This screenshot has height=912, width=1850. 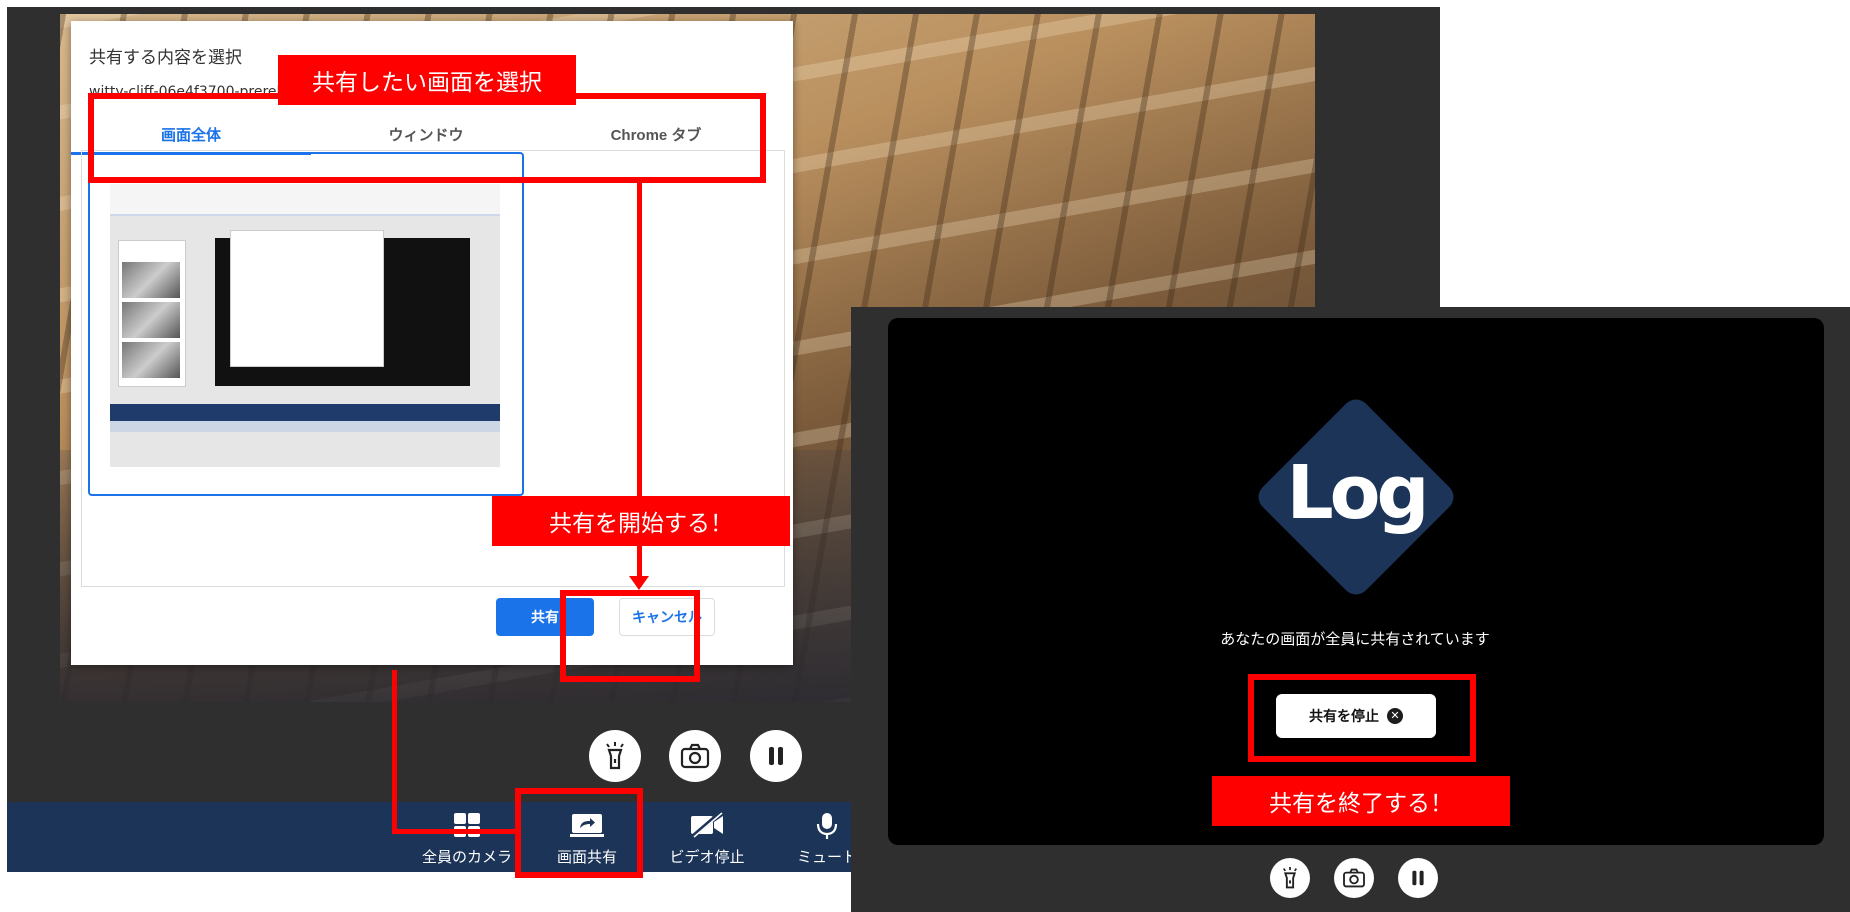 What do you see at coordinates (579, 833) in the screenshot?
I see `annotation-highlight-screen-share-nav` at bounding box center [579, 833].